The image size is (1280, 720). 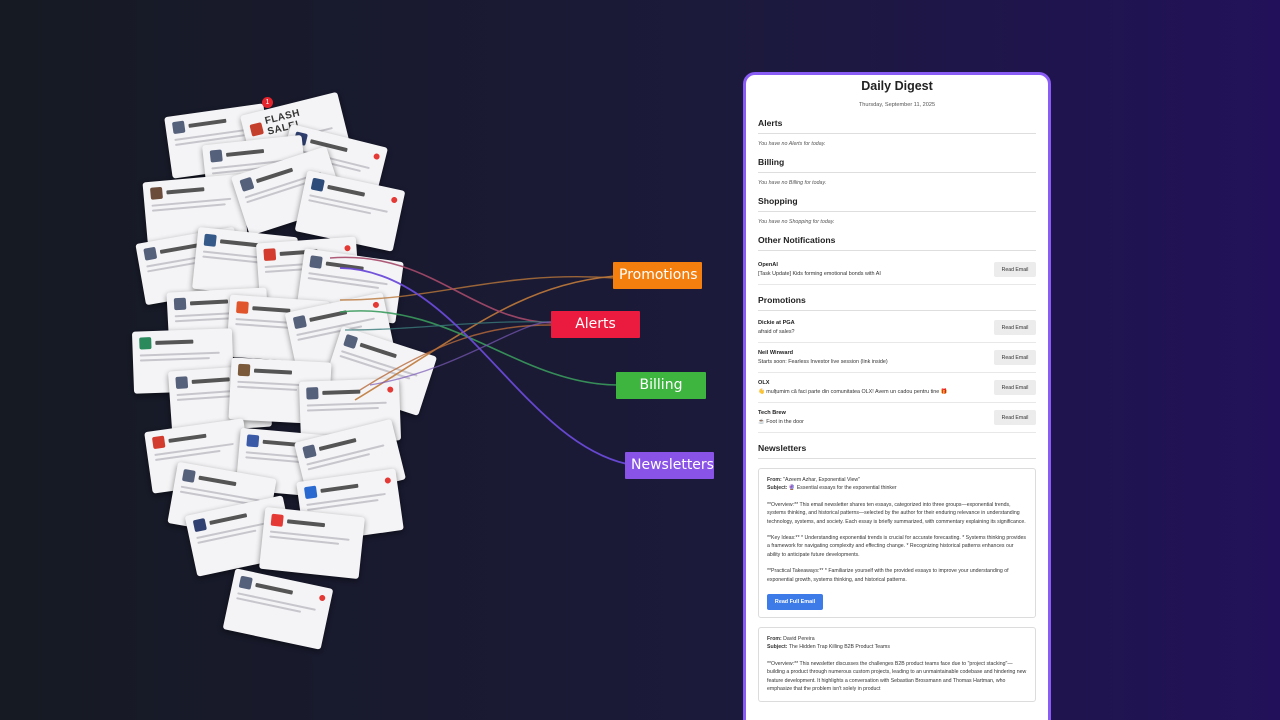 I want to click on sender: Neil Winward, so click(x=776, y=353).